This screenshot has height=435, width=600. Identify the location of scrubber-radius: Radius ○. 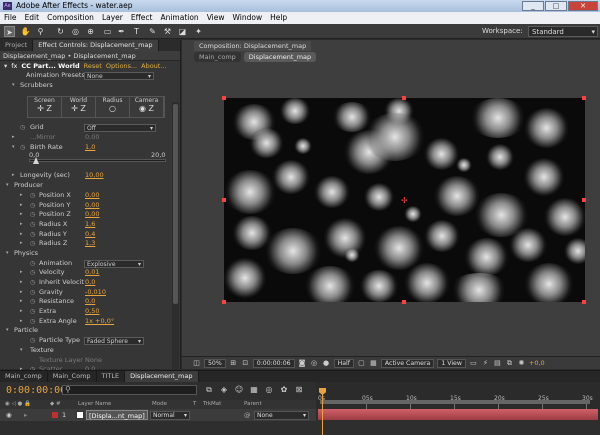
(113, 107).